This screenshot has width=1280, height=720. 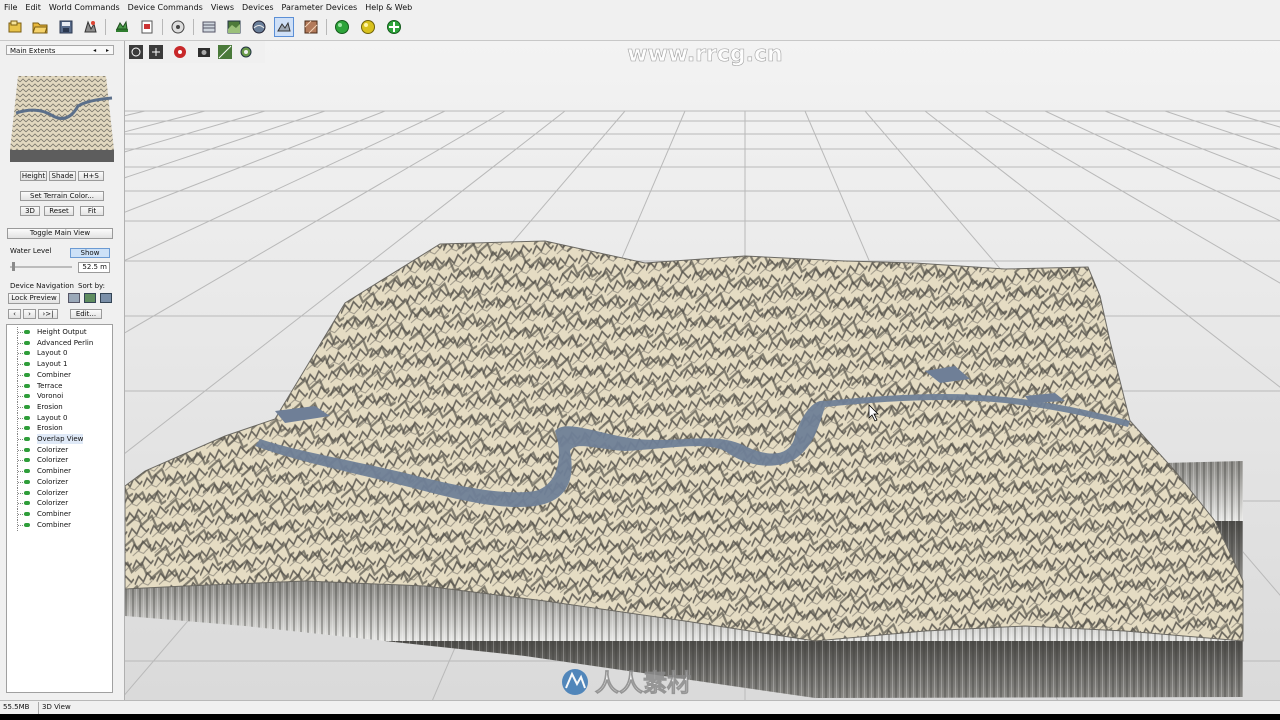 What do you see at coordinates (33, 7) in the screenshot?
I see `menu-edit: Edit` at bounding box center [33, 7].